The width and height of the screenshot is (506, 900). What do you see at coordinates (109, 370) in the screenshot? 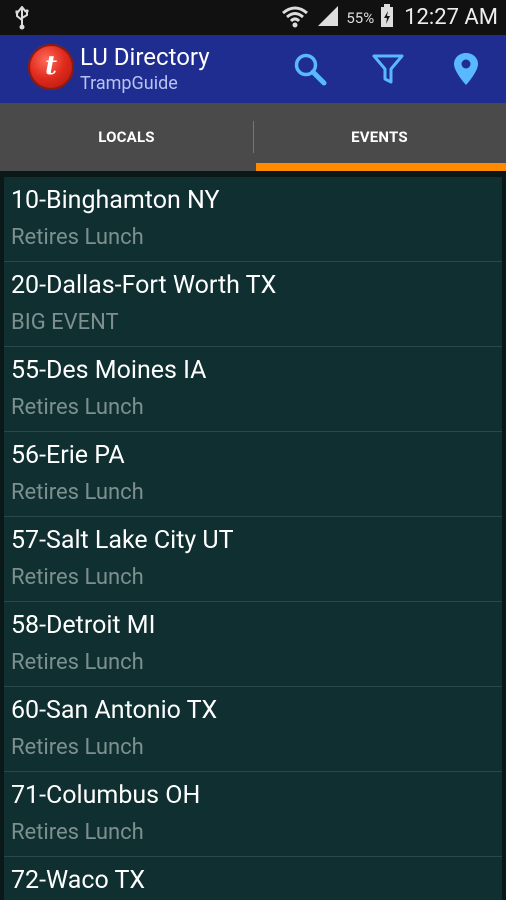
I see `local-name: 55-Des Moines IA` at bounding box center [109, 370].